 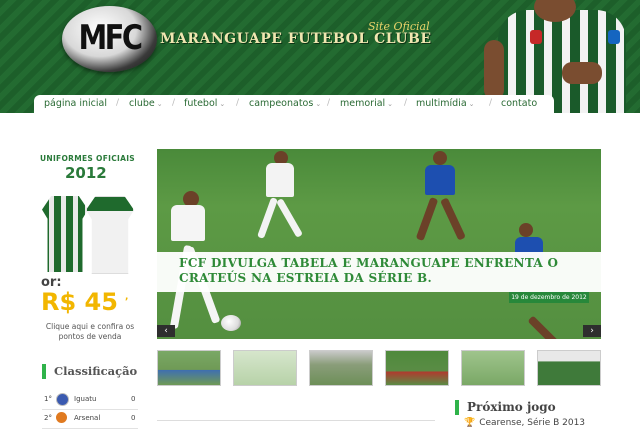 What do you see at coordinates (470, 423) in the screenshot?
I see `trophy-icon: 🏆` at bounding box center [470, 423].